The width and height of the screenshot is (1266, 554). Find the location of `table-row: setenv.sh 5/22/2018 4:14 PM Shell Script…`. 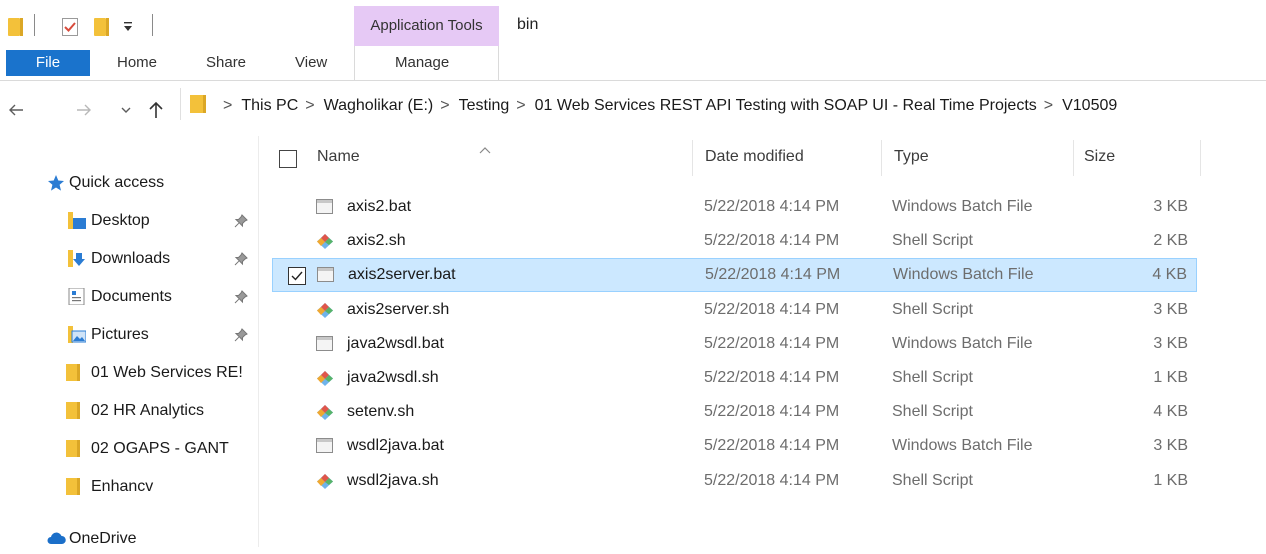

table-row: setenv.sh 5/22/2018 4:14 PM Shell Script… is located at coordinates (734, 413).